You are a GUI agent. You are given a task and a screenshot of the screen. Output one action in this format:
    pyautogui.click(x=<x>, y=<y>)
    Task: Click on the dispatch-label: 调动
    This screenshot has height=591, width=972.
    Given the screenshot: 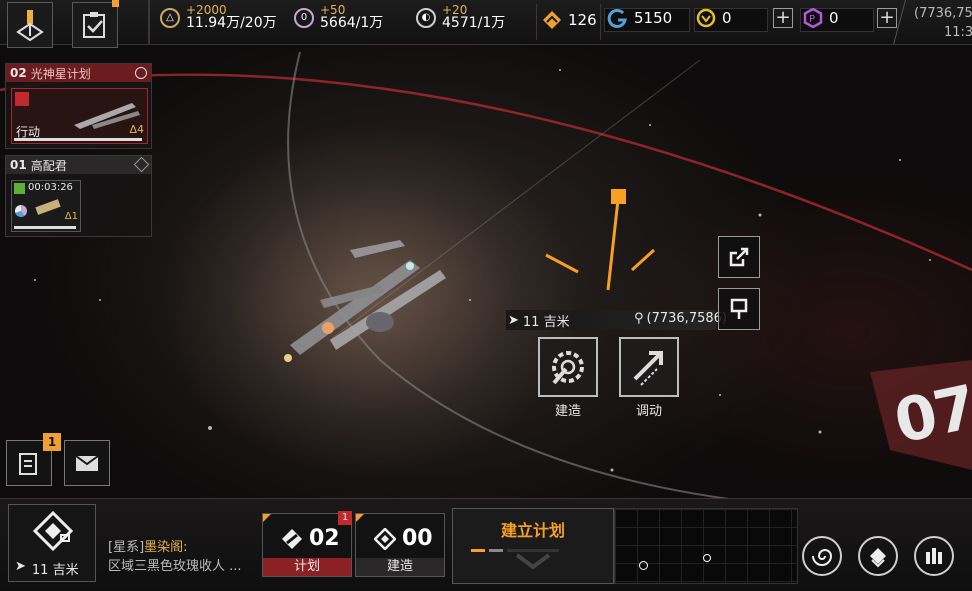 What is the action you would take?
    pyautogui.click(x=648, y=411)
    